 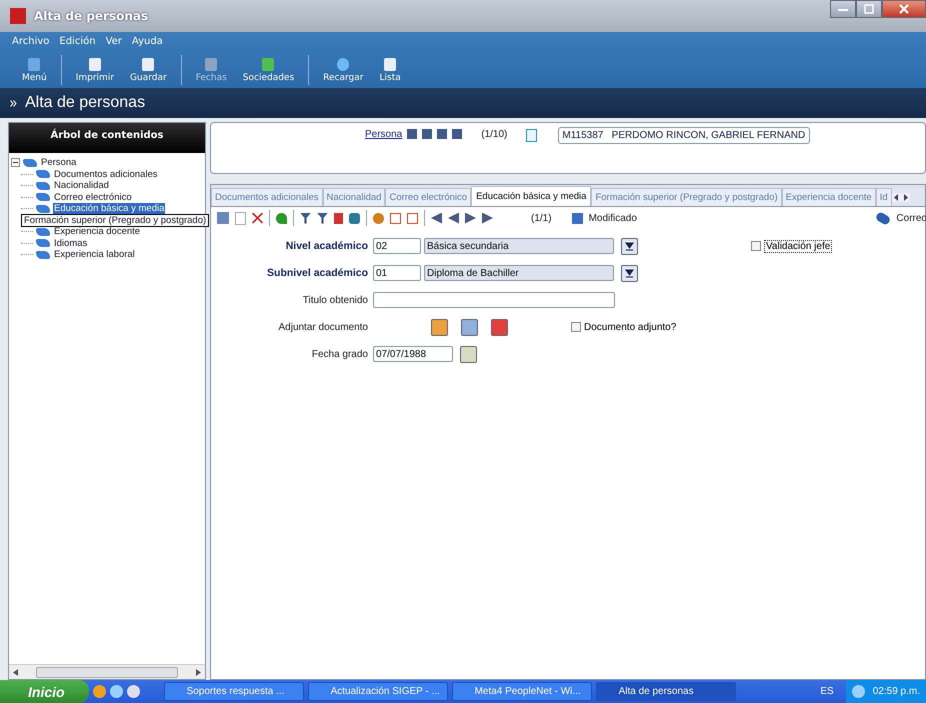 I want to click on horizontal-scrollbar, so click(x=107, y=671).